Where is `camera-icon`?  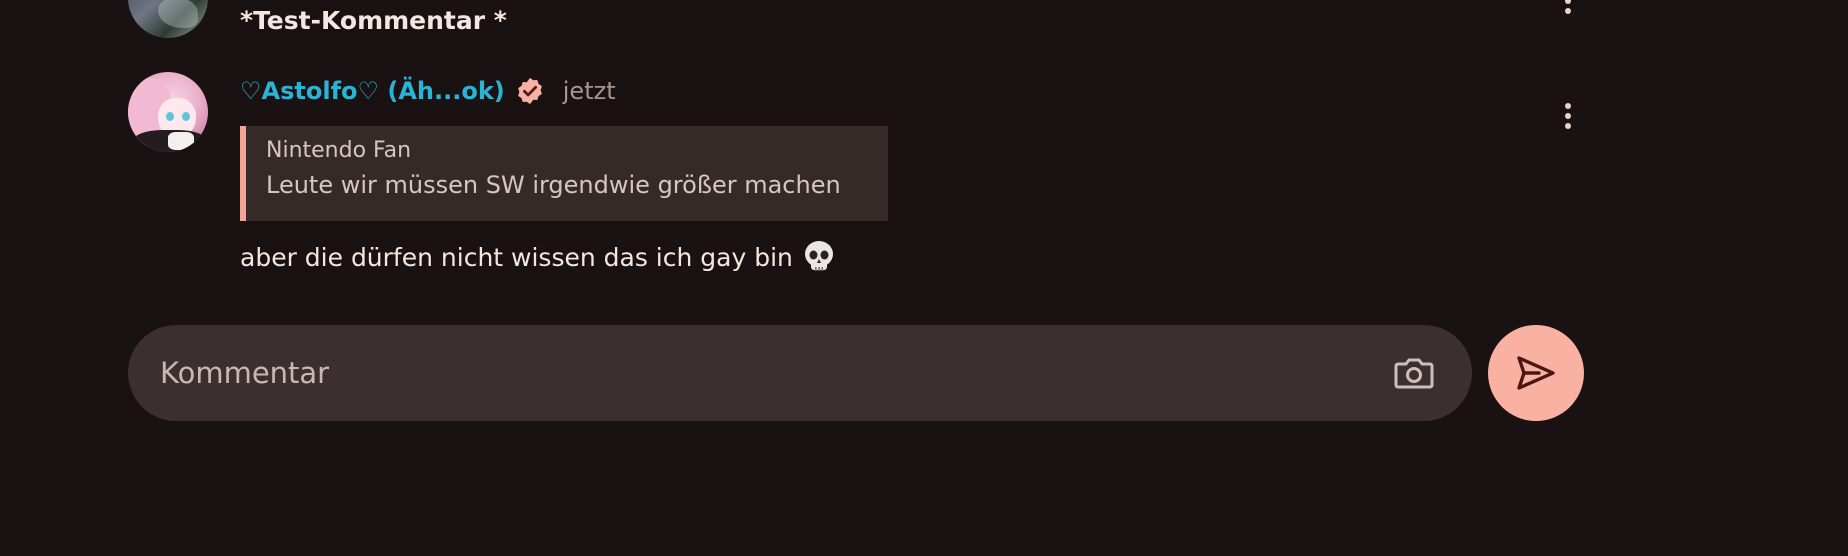 camera-icon is located at coordinates (1414, 373).